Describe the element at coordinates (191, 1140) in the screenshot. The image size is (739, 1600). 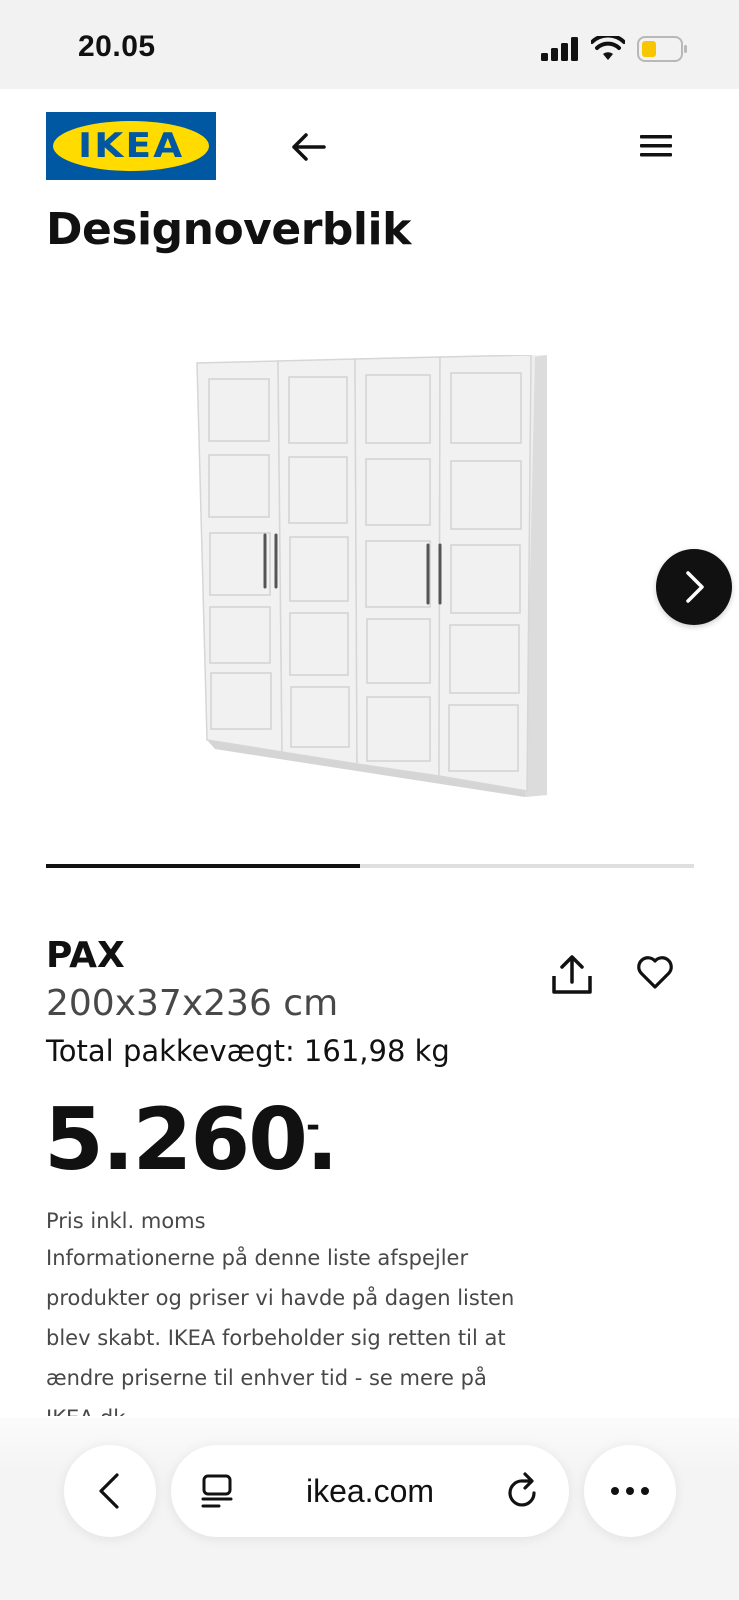
I see `product-price: 5.260.` at that location.